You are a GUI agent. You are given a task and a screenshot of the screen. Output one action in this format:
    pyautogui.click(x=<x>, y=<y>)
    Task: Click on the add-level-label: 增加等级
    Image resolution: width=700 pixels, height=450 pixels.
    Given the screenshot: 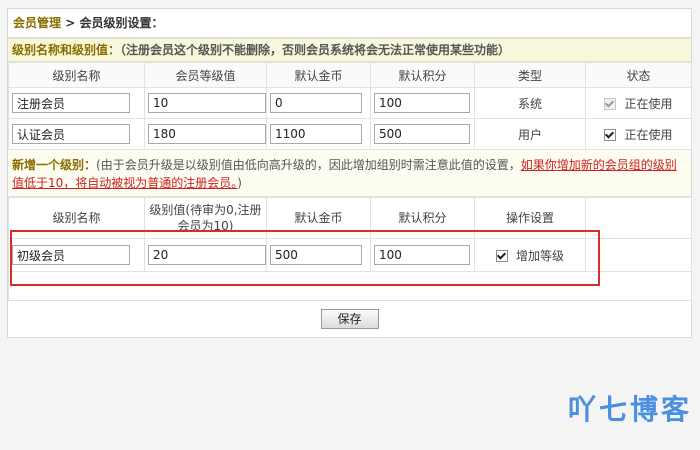 What is the action you would take?
    pyautogui.click(x=539, y=255)
    